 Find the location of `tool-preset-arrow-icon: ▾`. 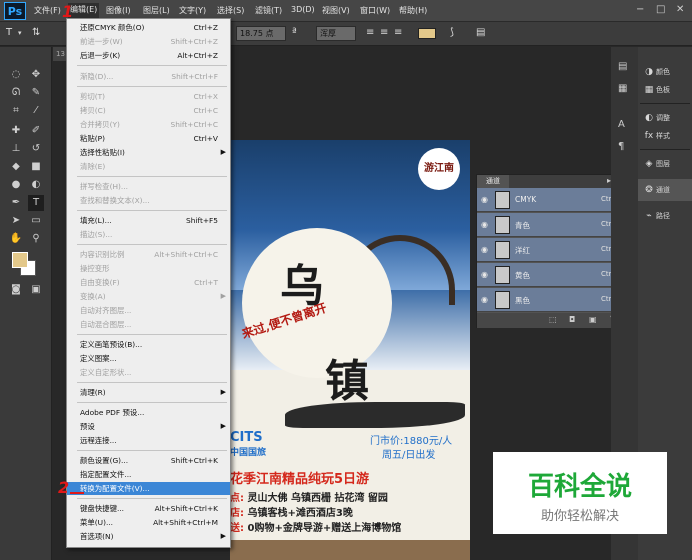

tool-preset-arrow-icon: ▾ is located at coordinates (20, 33).